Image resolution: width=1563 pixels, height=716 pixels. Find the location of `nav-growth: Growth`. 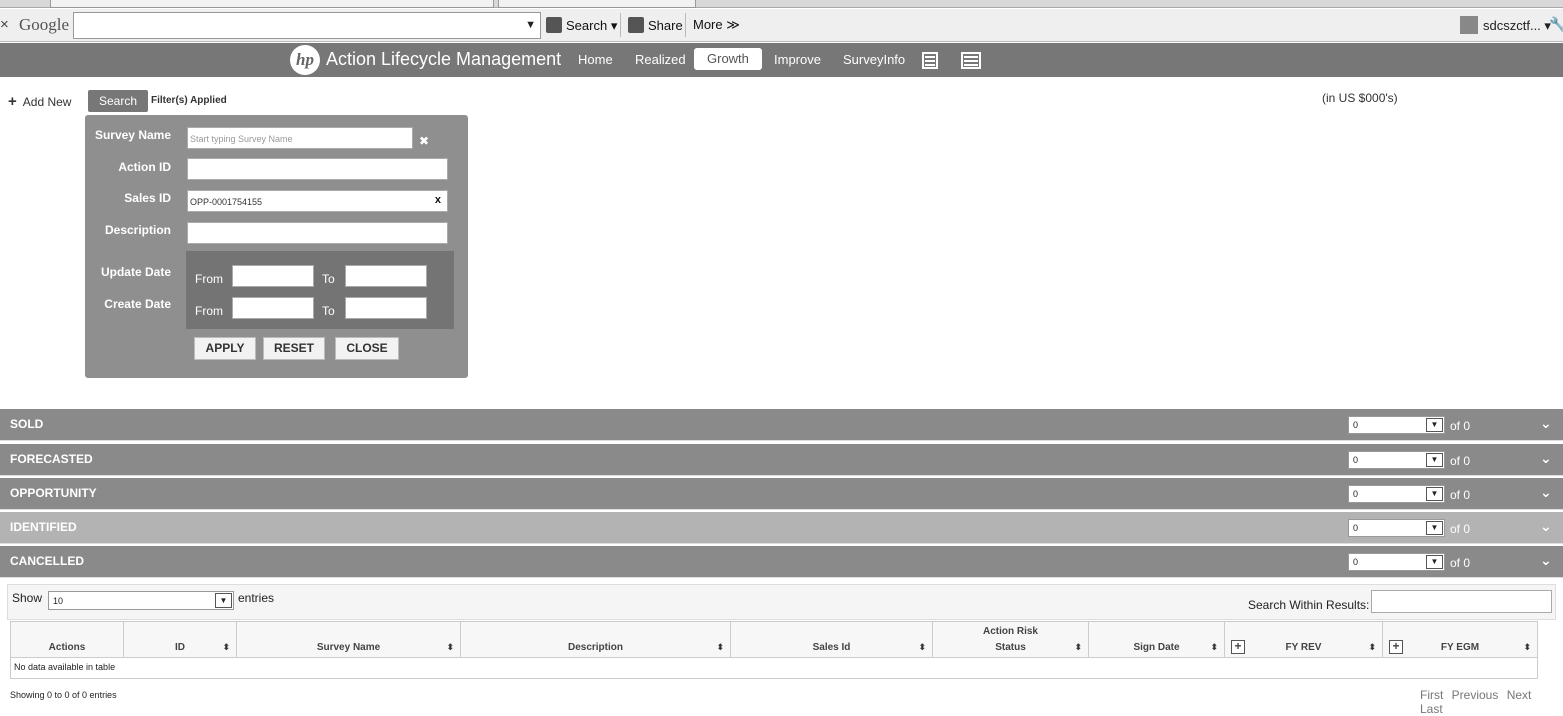

nav-growth: Growth is located at coordinates (728, 59).